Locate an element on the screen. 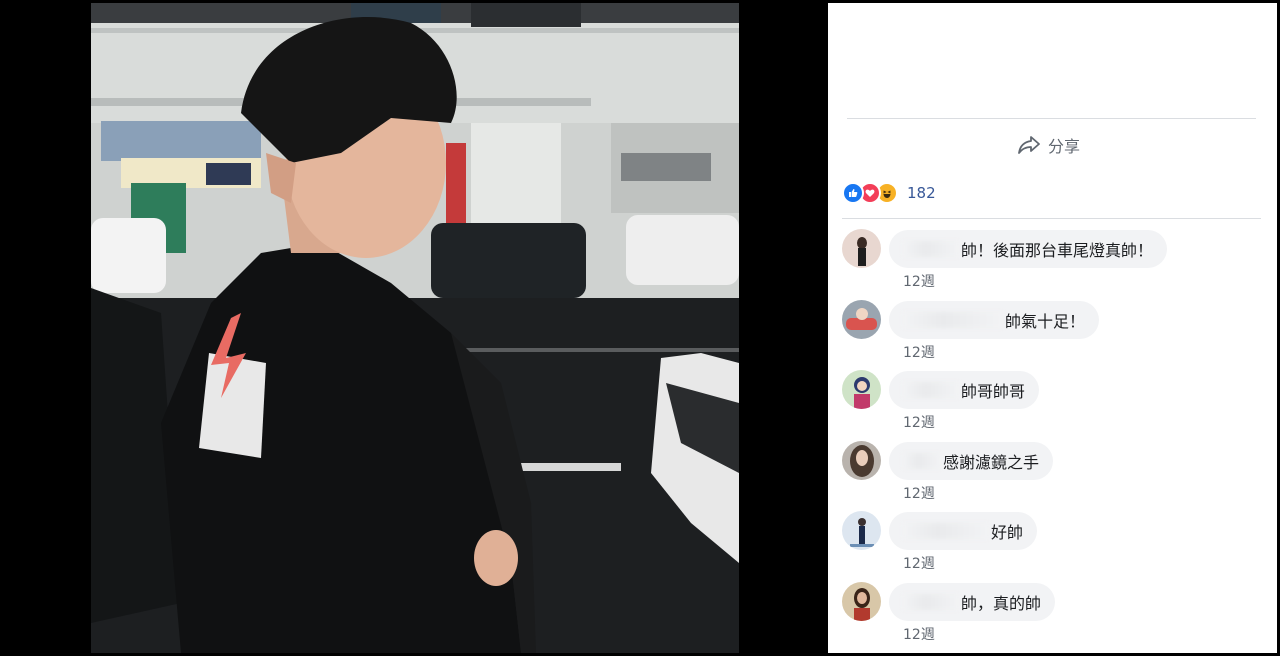 Image resolution: width=1280 pixels, height=656 pixels. comment: 帥哥帥哥 12週 is located at coordinates (1052, 405).